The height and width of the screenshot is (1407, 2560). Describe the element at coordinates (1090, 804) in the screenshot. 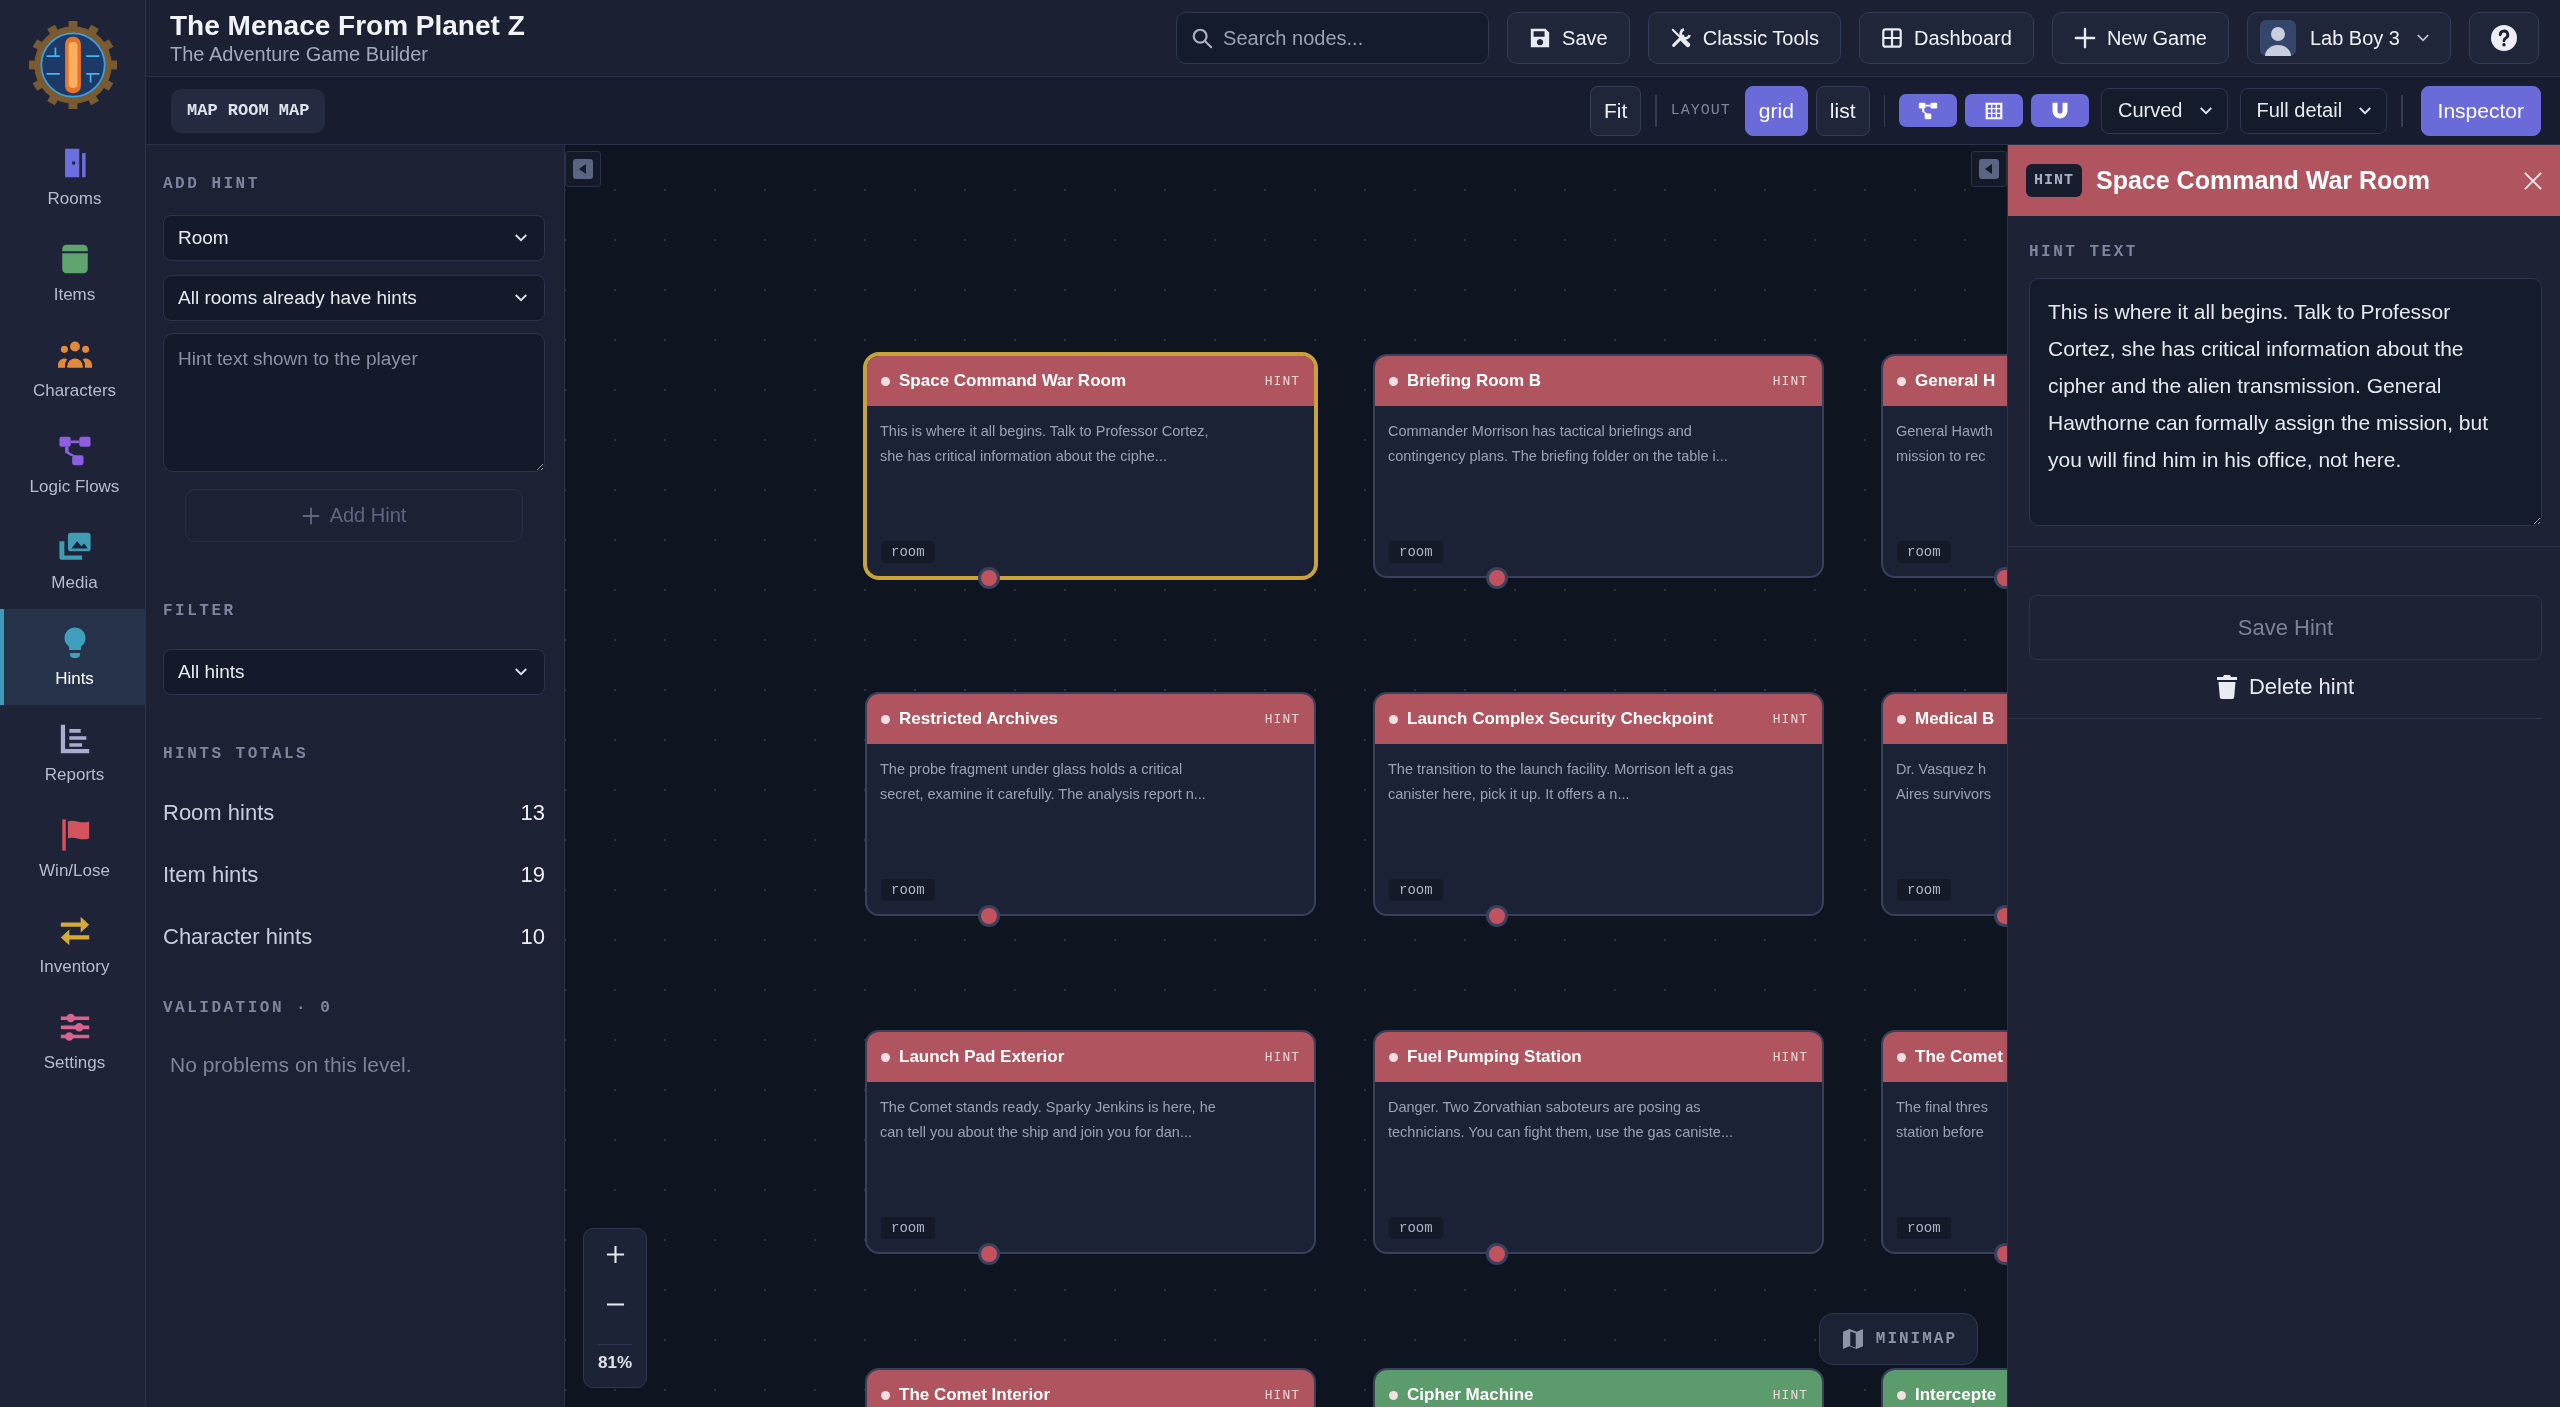

I see `hint-node: Restricted Archives HINT The probe fragment under glass holds a critical secret, examine it carefully. The analysis report n... room` at that location.